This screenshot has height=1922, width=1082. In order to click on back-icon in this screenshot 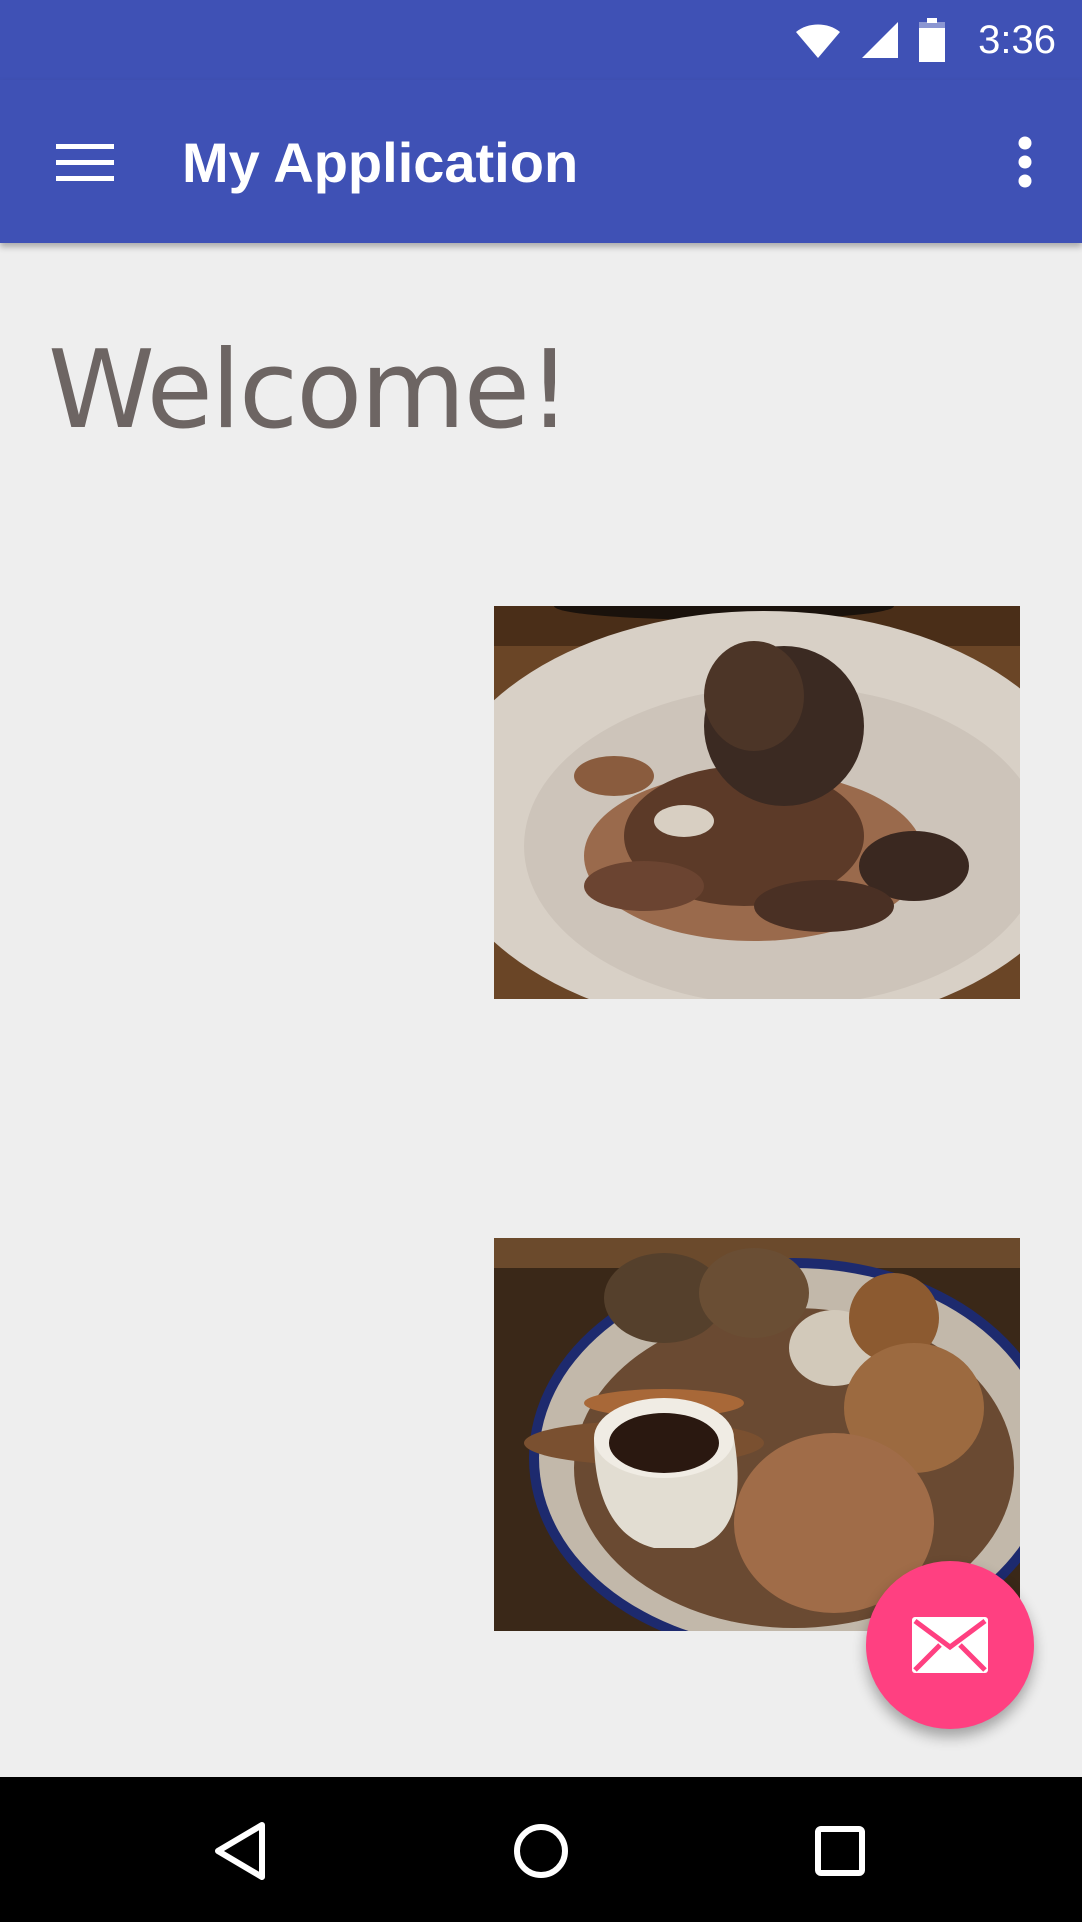, I will do `click(240, 1851)`.